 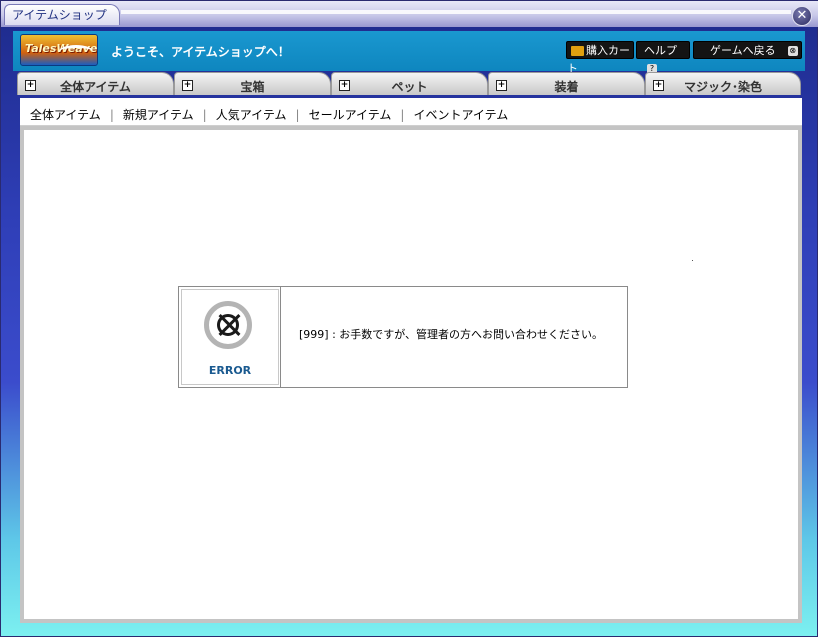 What do you see at coordinates (743, 50) in the screenshot?
I see `back-label: ゲームへ戻る` at bounding box center [743, 50].